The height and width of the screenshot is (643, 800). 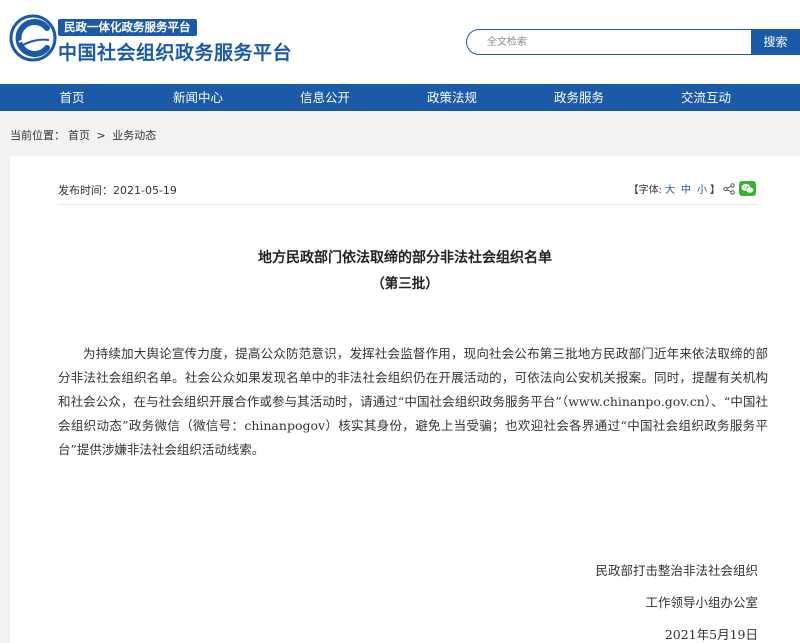 What do you see at coordinates (33, 38) in the screenshot?
I see `logo-icon` at bounding box center [33, 38].